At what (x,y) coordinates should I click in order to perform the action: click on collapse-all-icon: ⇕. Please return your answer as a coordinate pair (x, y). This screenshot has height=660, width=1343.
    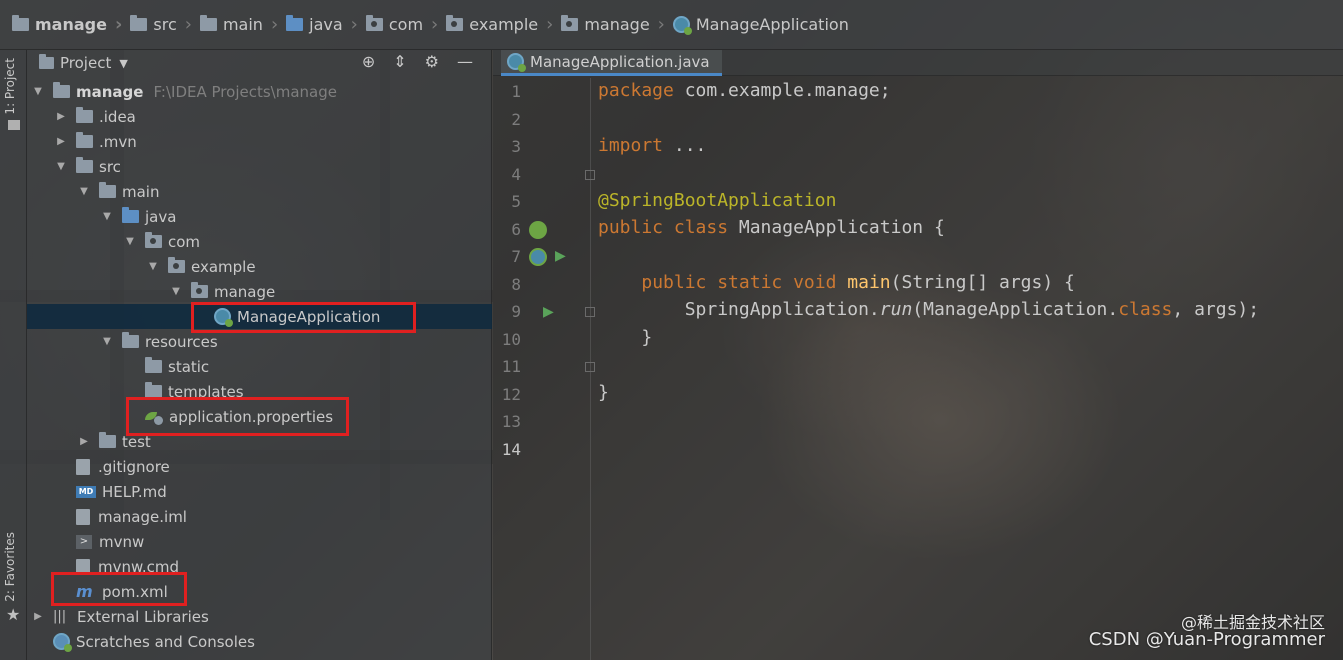
    Looking at the image, I should click on (399, 61).